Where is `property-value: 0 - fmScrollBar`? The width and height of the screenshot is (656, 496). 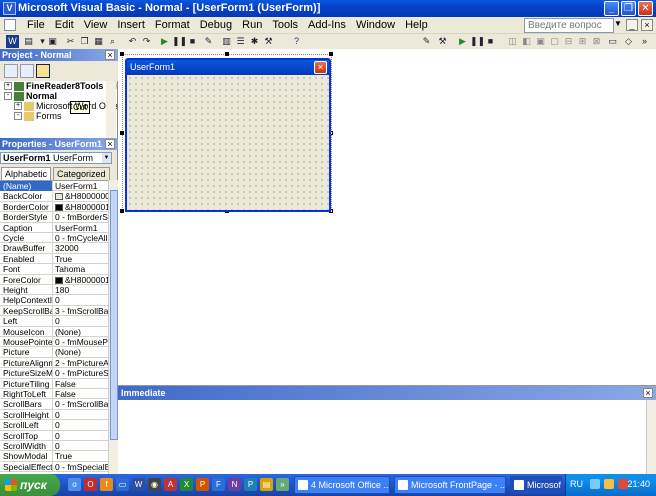 property-value: 0 - fmScrollBar is located at coordinates (81, 404).